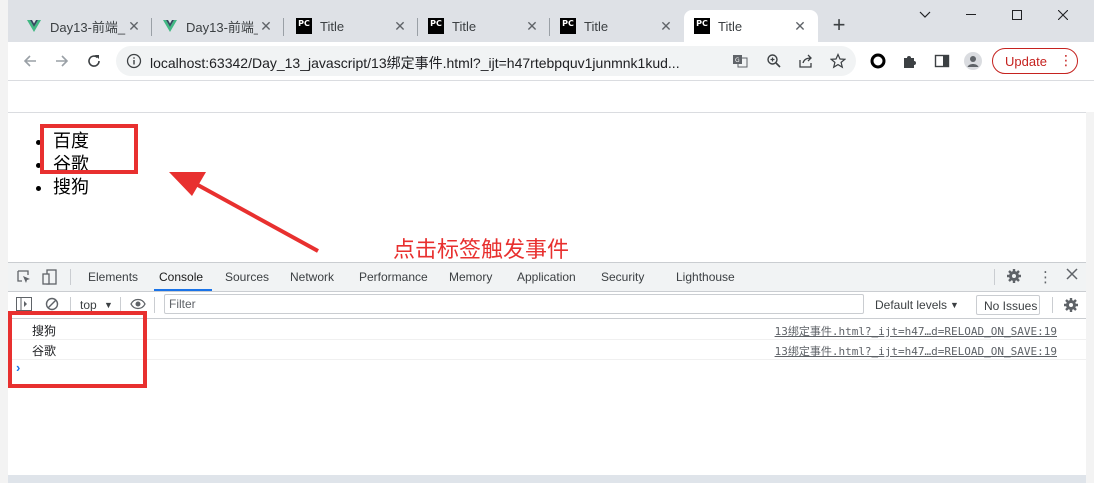 The image size is (1094, 483). Describe the element at coordinates (470, 277) in the screenshot. I see `tab-memory: Memory` at that location.